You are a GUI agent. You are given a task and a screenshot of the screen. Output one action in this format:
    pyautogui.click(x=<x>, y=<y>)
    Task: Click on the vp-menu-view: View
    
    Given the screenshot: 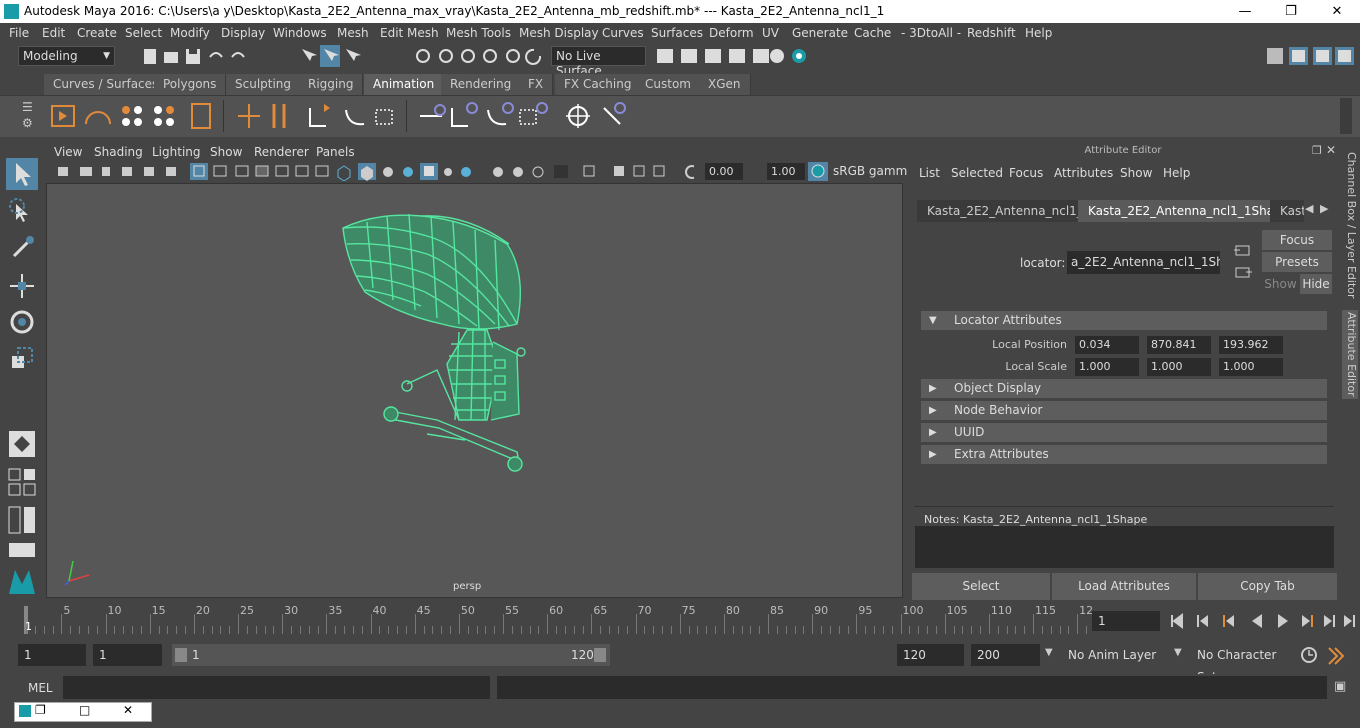 What is the action you would take?
    pyautogui.click(x=68, y=152)
    